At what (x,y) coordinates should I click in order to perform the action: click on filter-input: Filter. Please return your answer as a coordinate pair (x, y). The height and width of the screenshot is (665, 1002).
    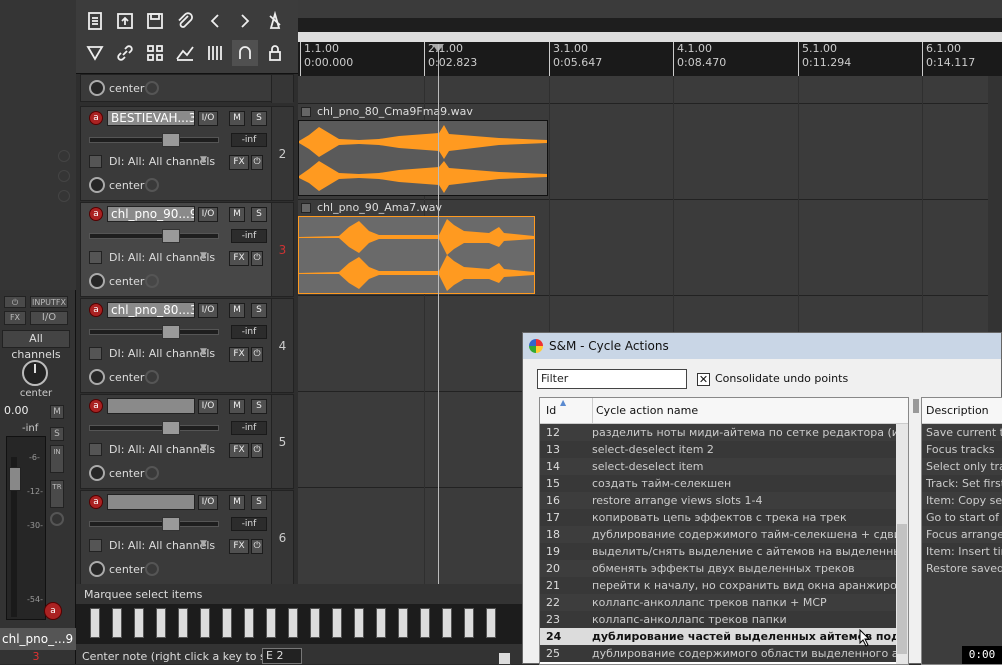
    Looking at the image, I should click on (612, 379).